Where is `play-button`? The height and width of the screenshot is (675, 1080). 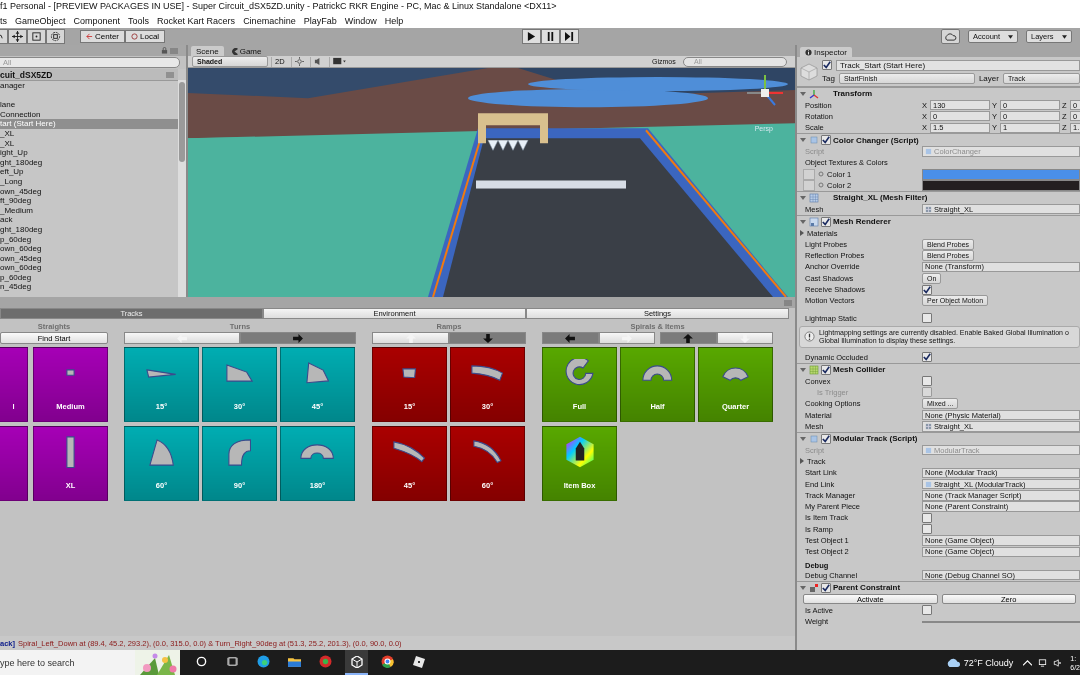
play-button is located at coordinates (531, 36).